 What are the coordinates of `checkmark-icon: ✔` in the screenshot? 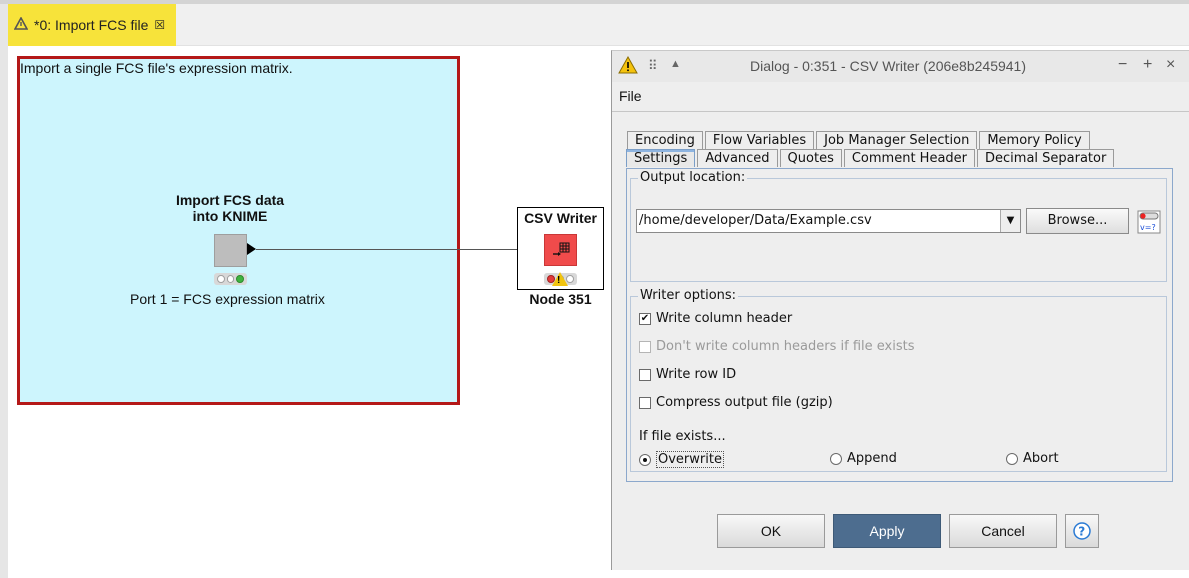 It's located at (645, 318).